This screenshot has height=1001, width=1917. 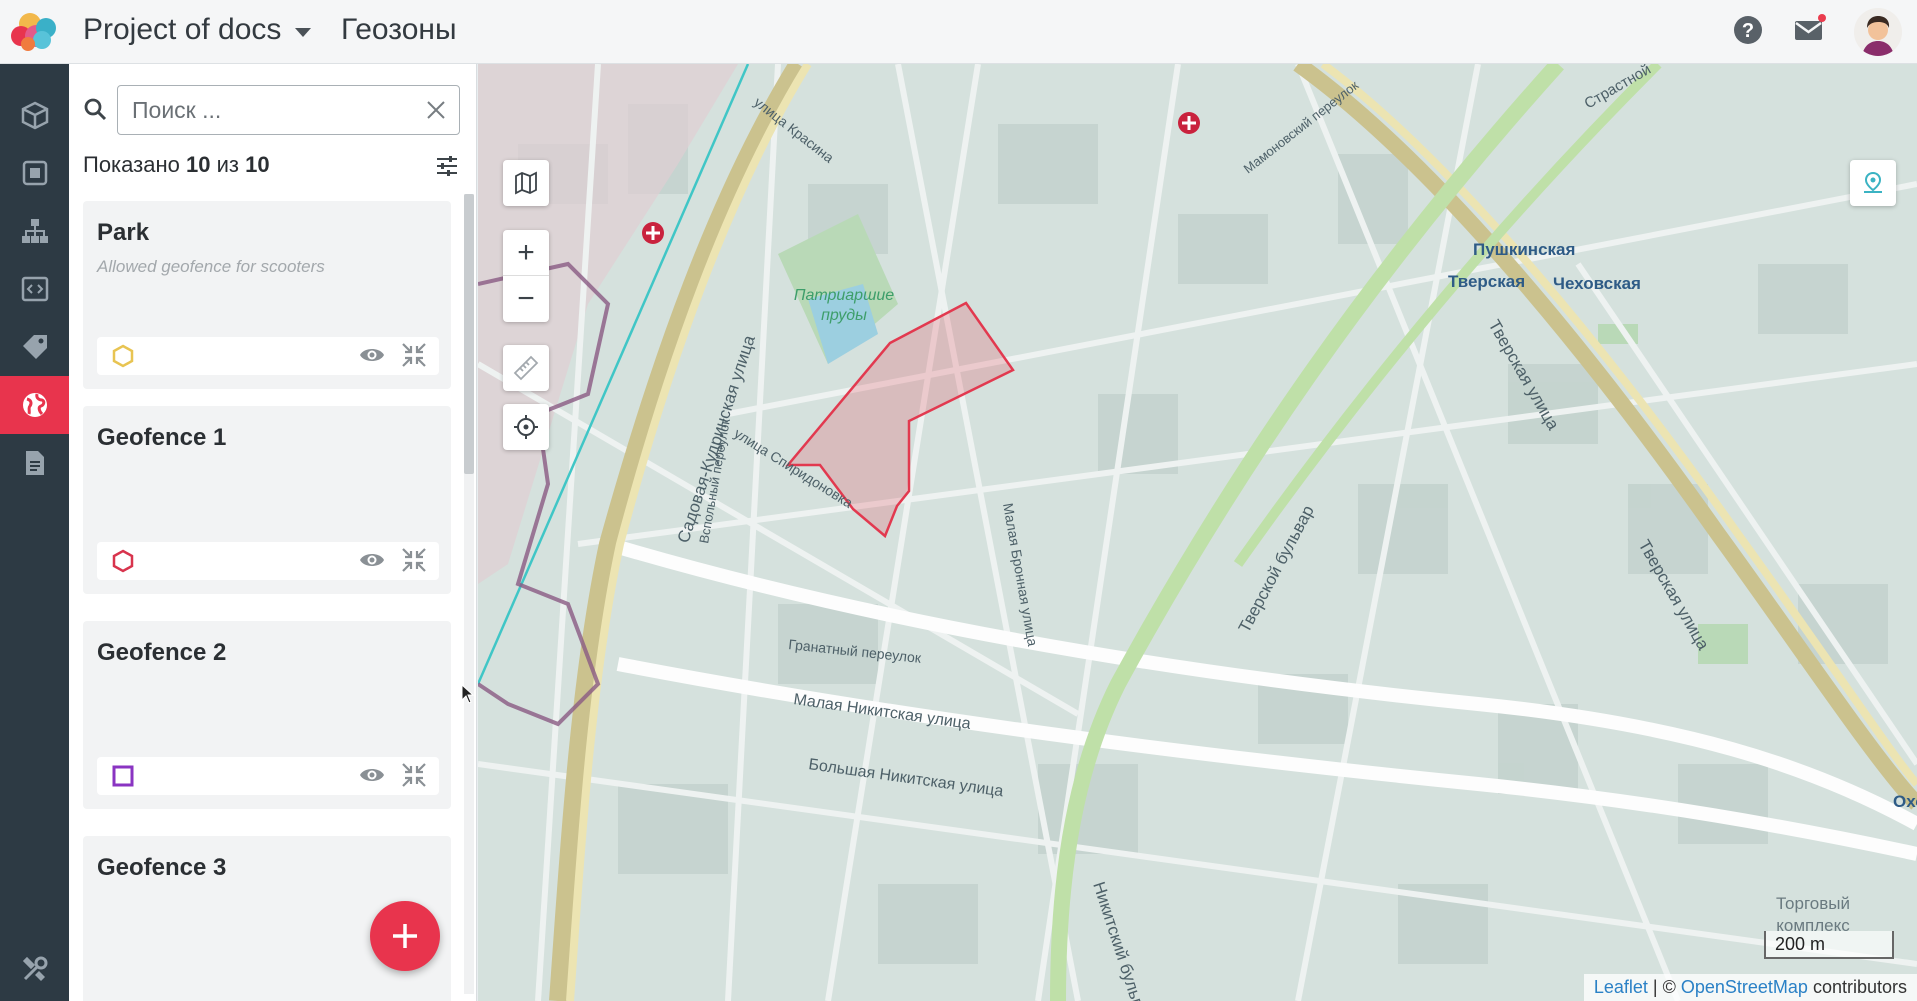 What do you see at coordinates (267, 715) in the screenshot?
I see `geofence-card: Geofence 2` at bounding box center [267, 715].